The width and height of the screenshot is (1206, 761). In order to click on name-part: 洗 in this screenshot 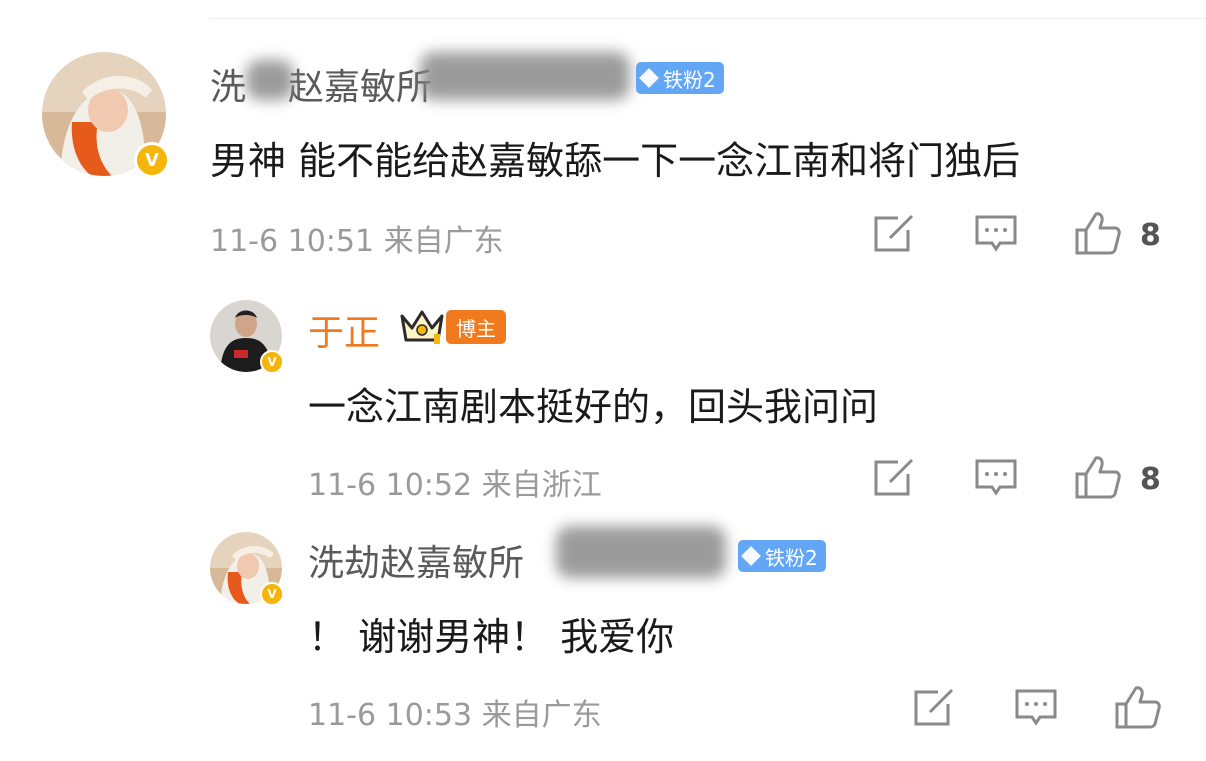, I will do `click(228, 87)`.